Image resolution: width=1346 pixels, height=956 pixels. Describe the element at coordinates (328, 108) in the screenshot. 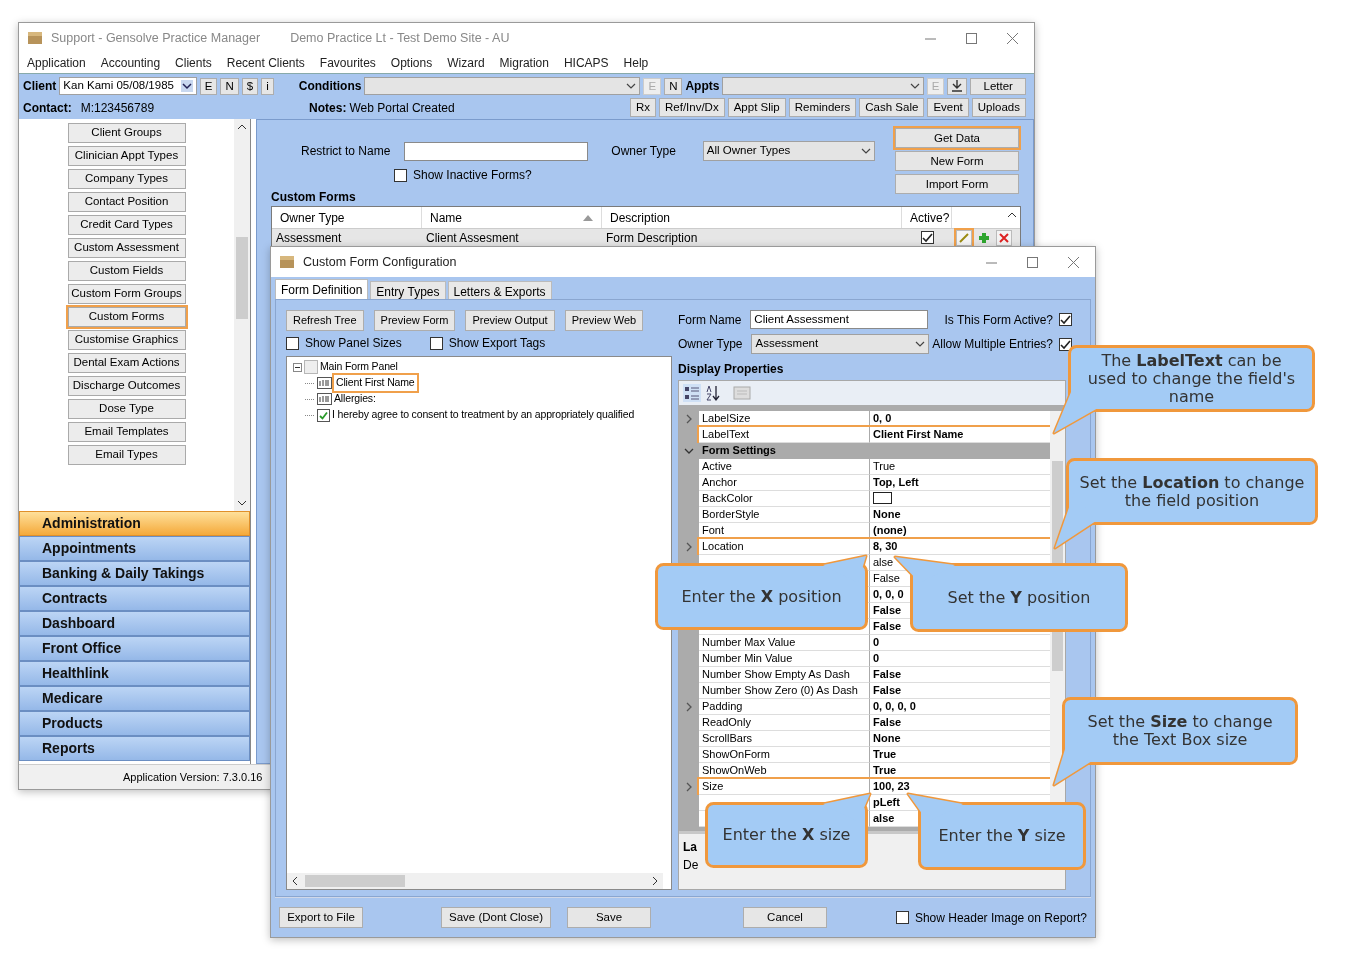

I see `notes-label: Notes:` at that location.